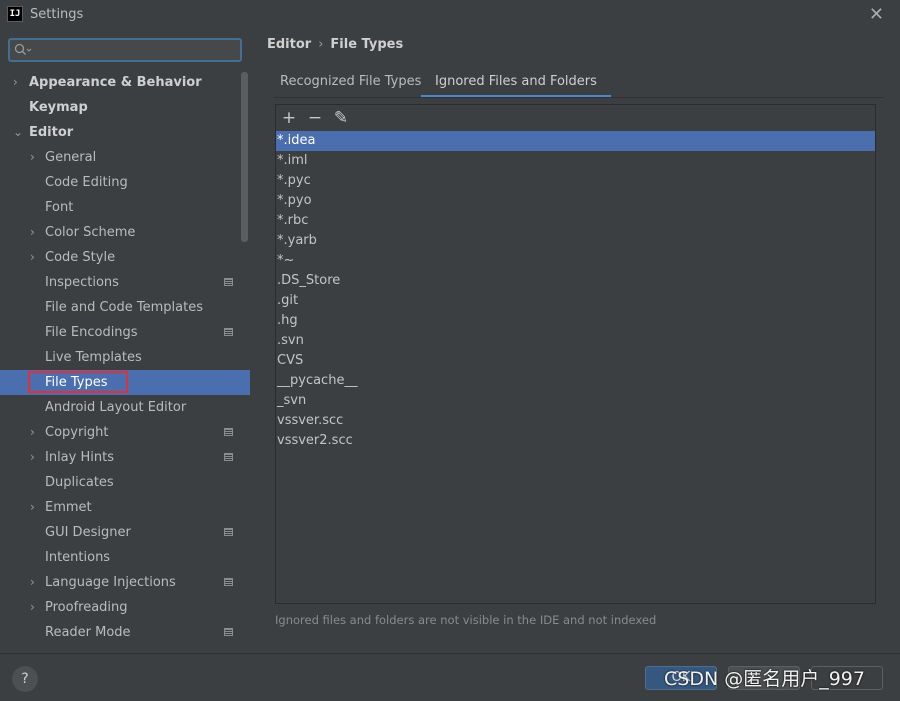 Image resolution: width=900 pixels, height=701 pixels. I want to click on edit-icon: ✎, so click(341, 118).